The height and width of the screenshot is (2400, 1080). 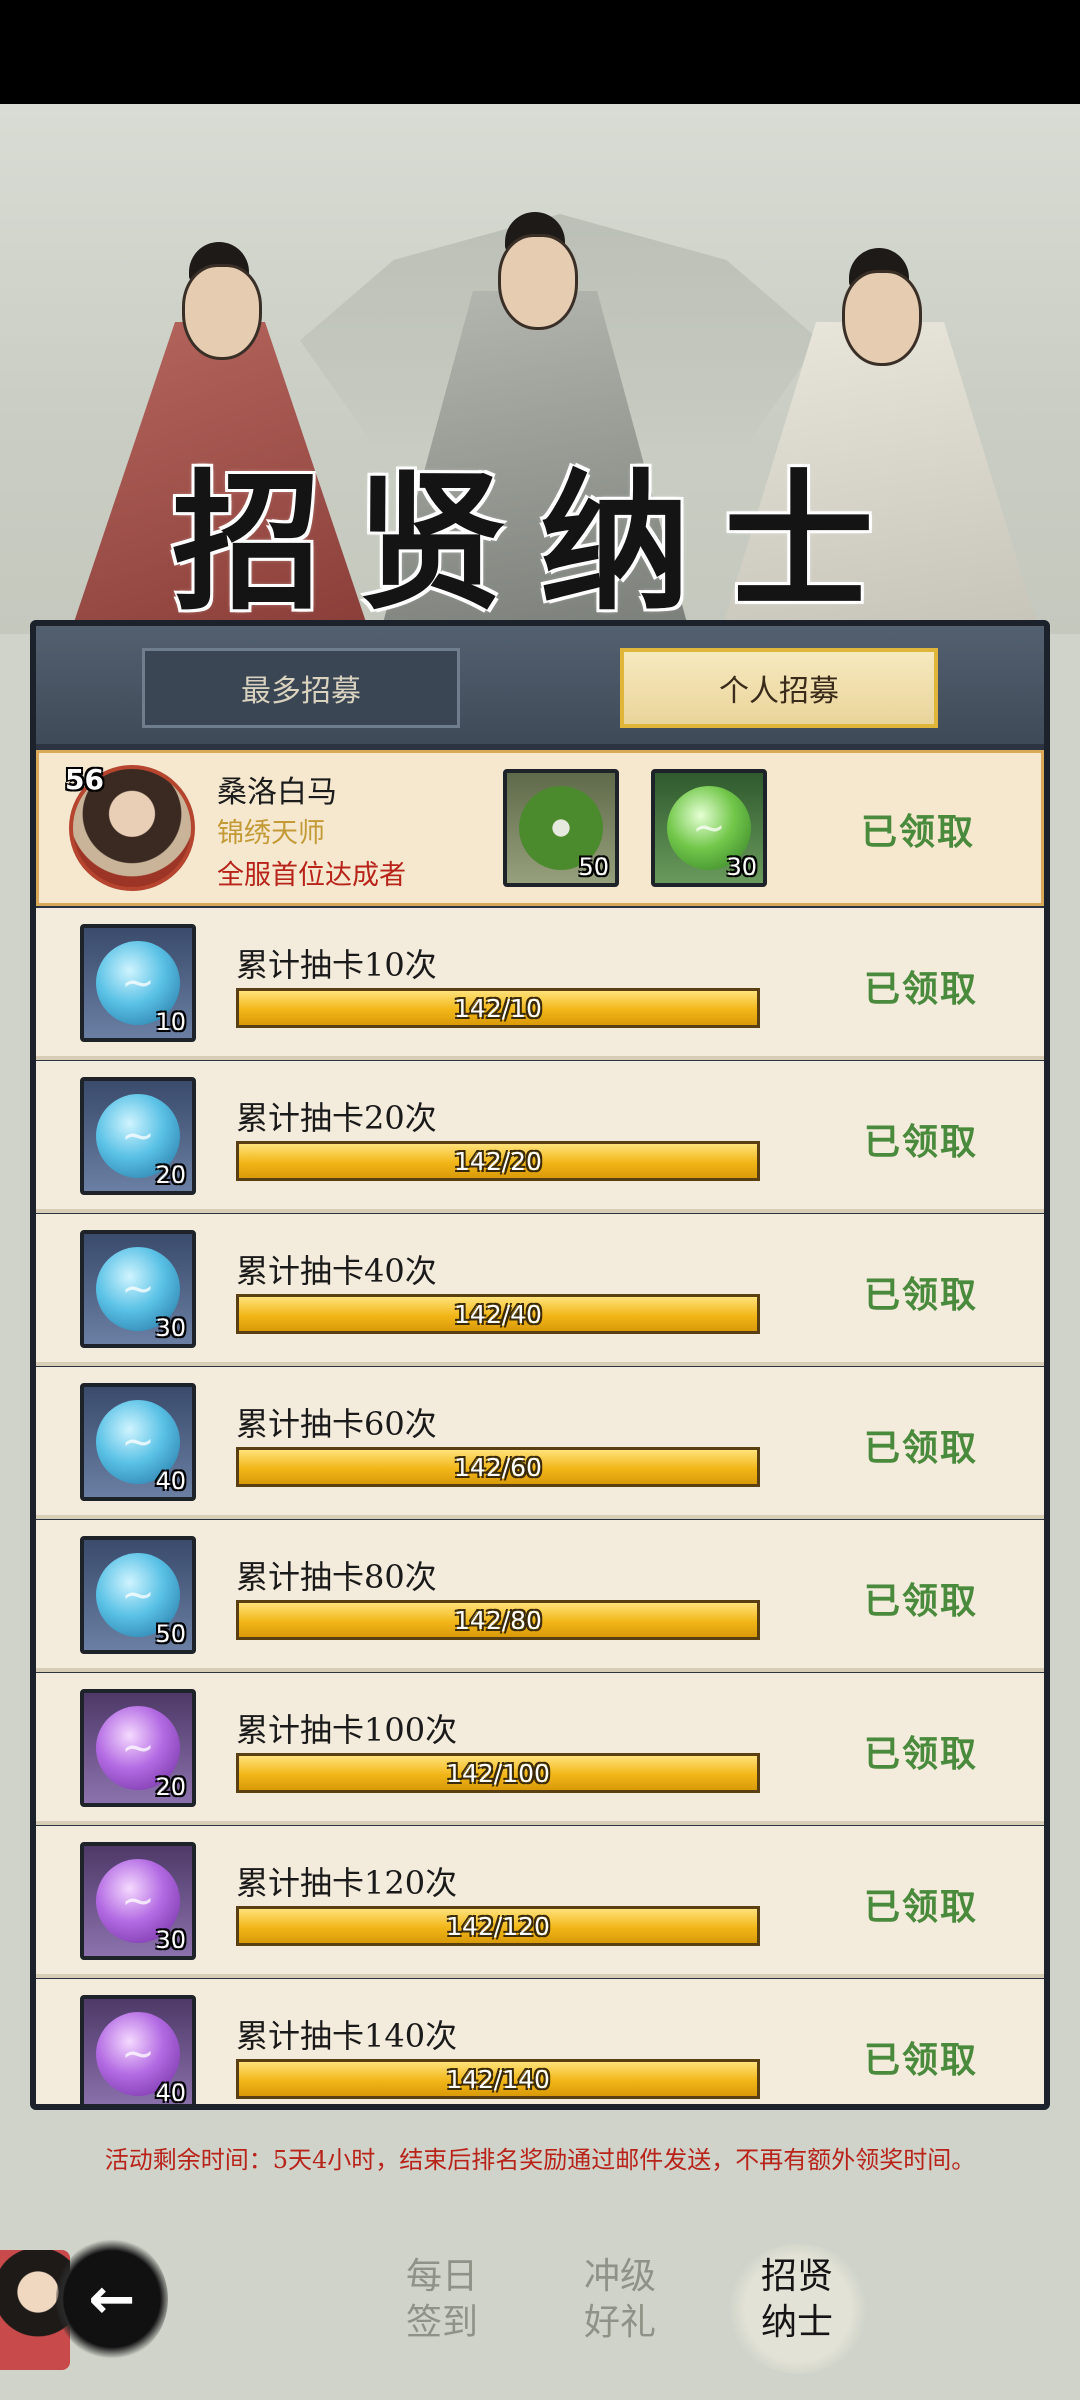 I want to click on achievement-label: 全服首位达成者, so click(x=311, y=875).